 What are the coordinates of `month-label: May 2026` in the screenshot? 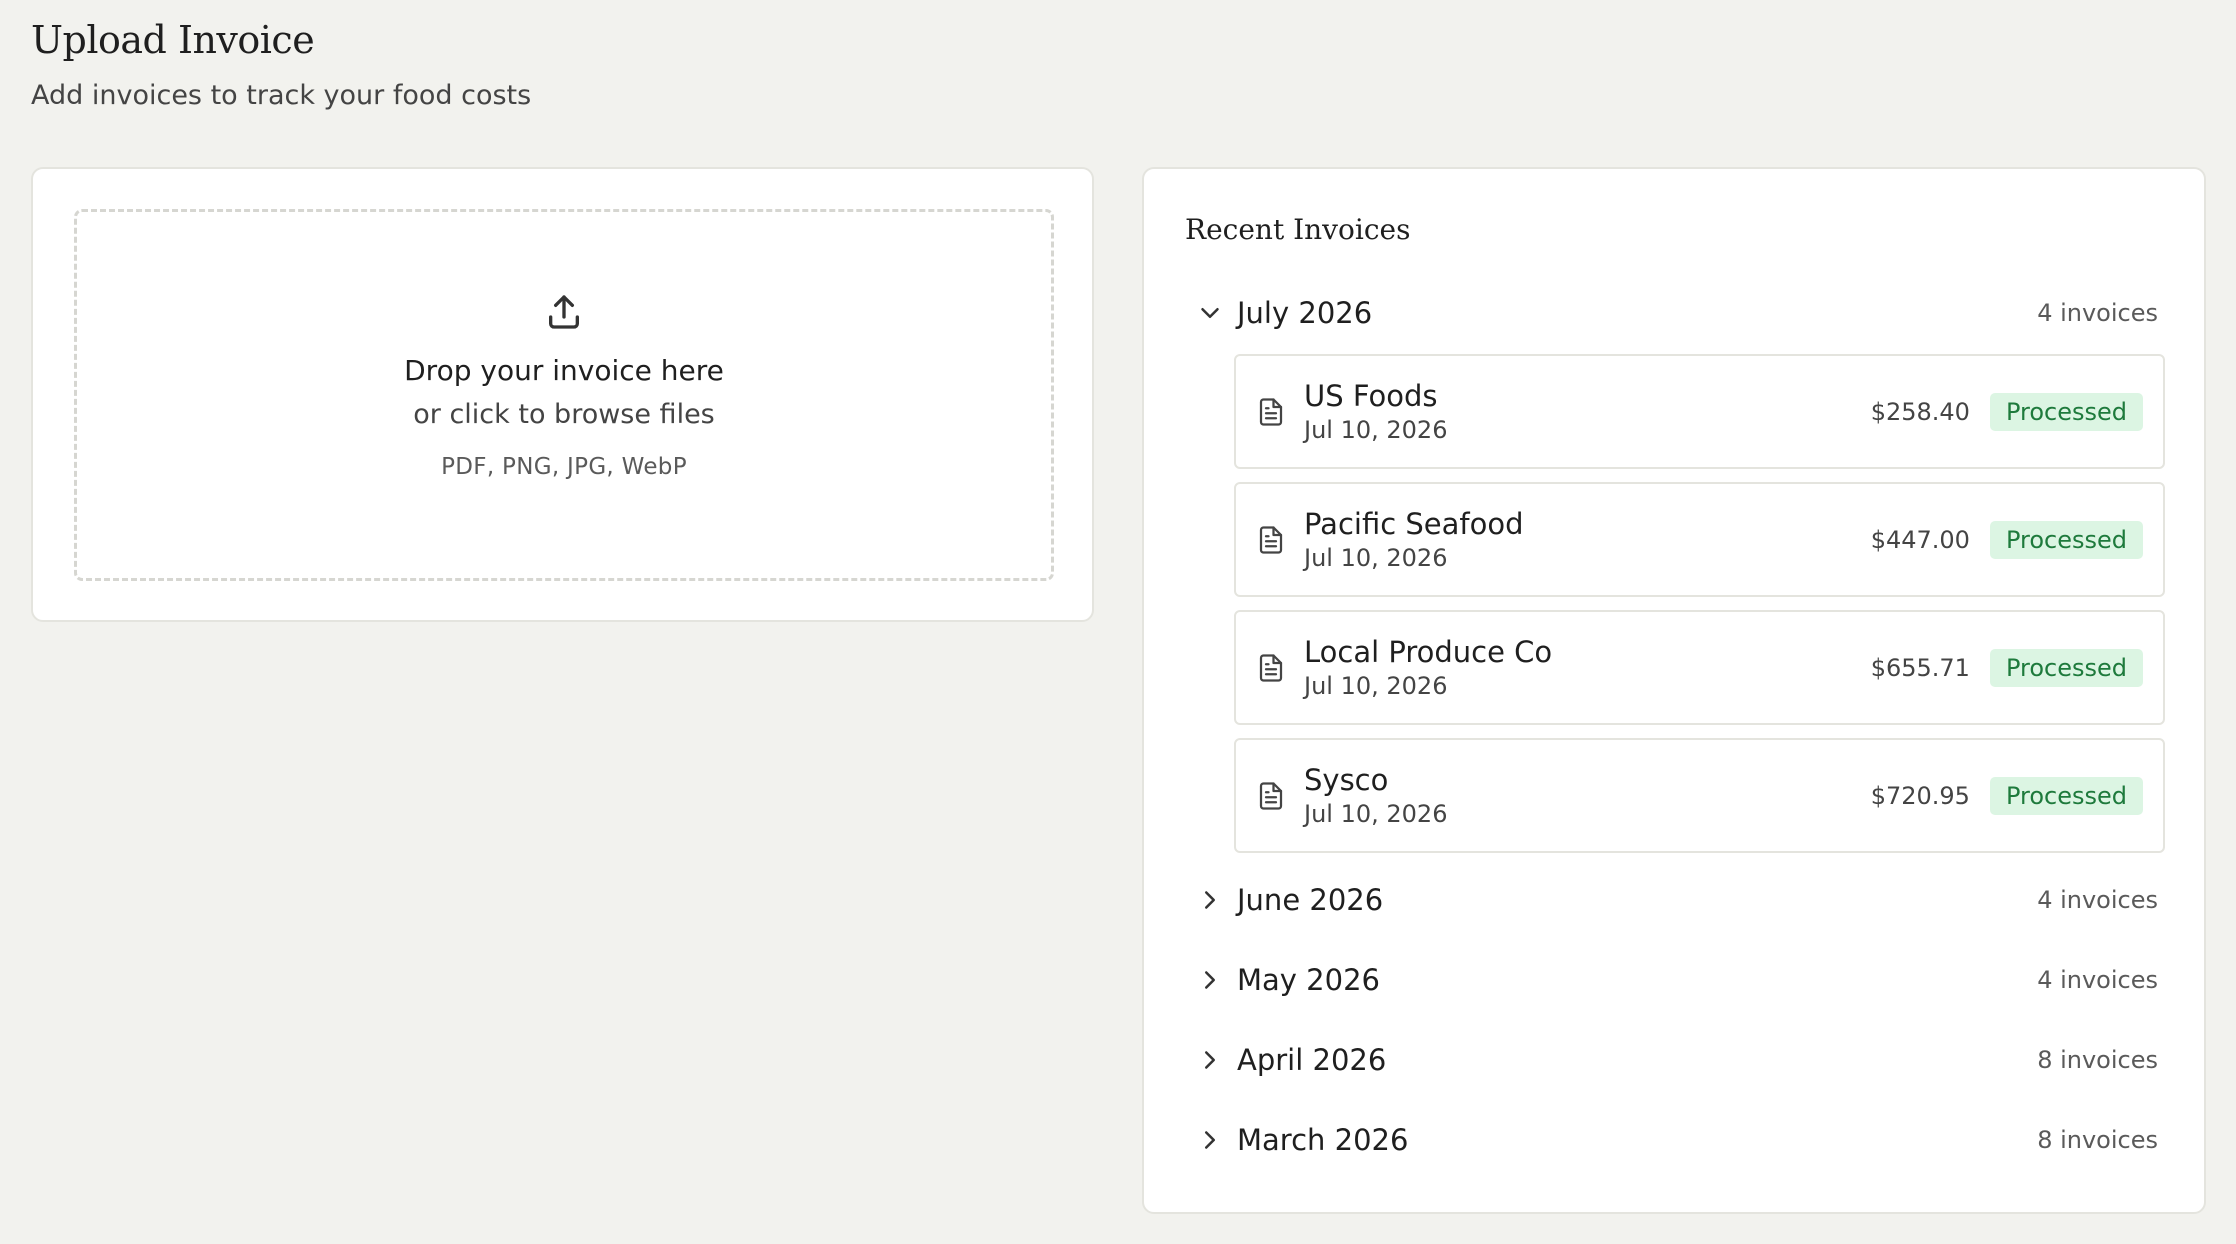 It's located at (1308, 980).